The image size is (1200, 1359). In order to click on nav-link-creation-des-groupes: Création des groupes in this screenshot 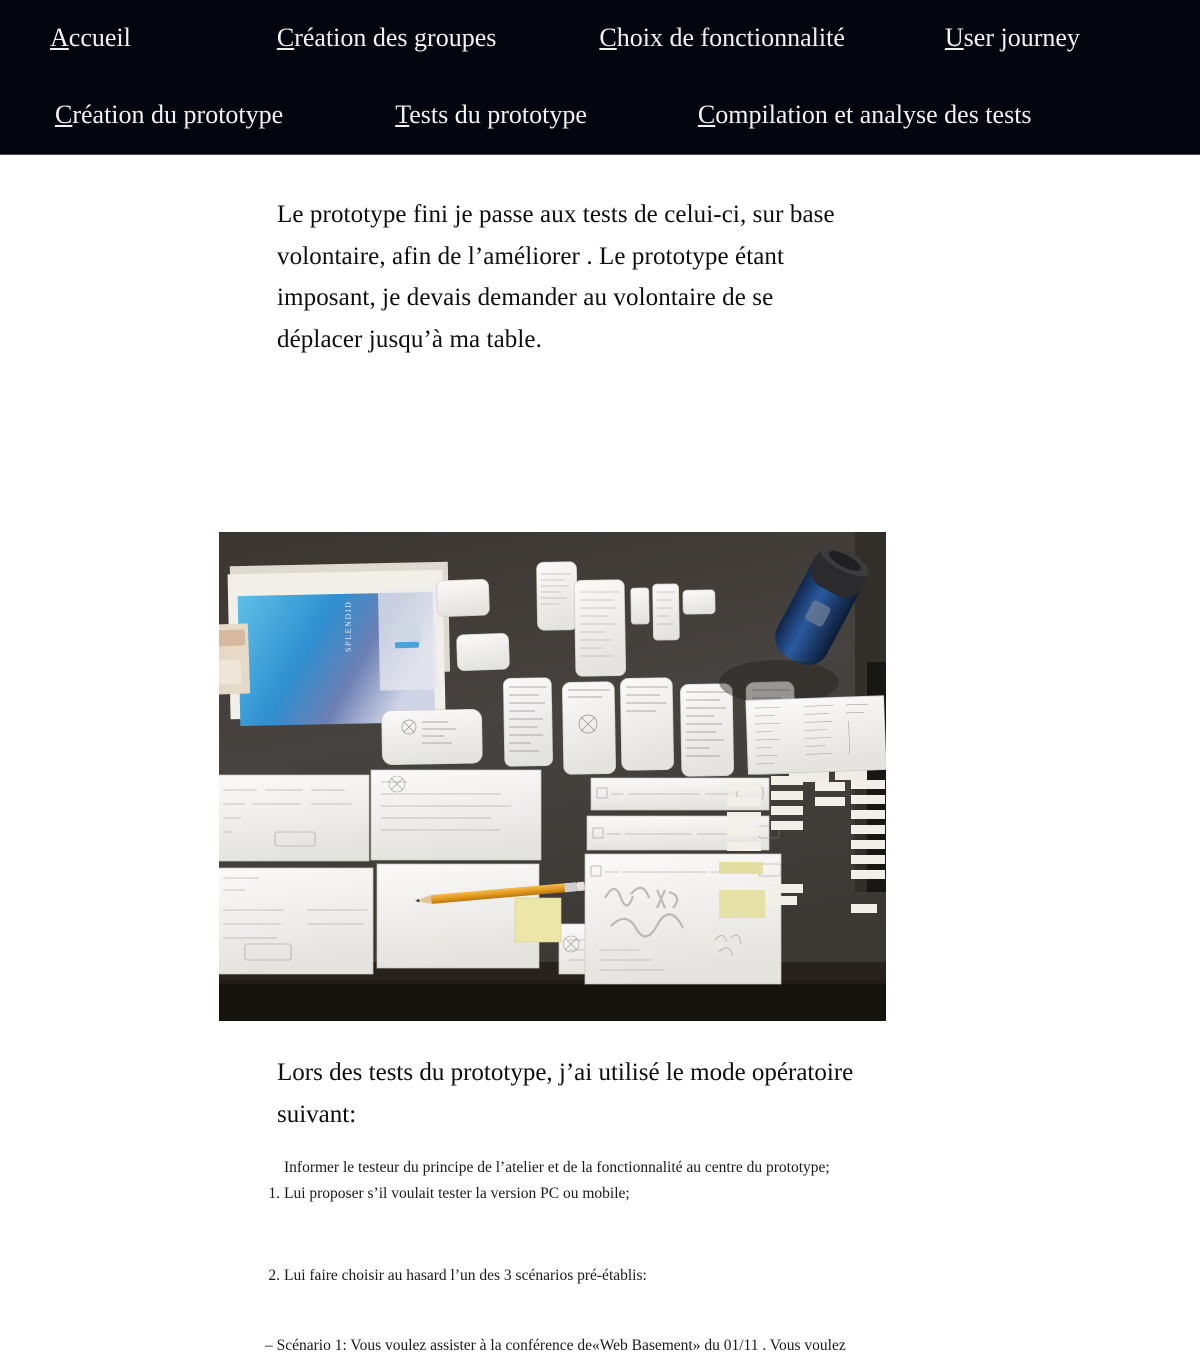, I will do `click(386, 38)`.